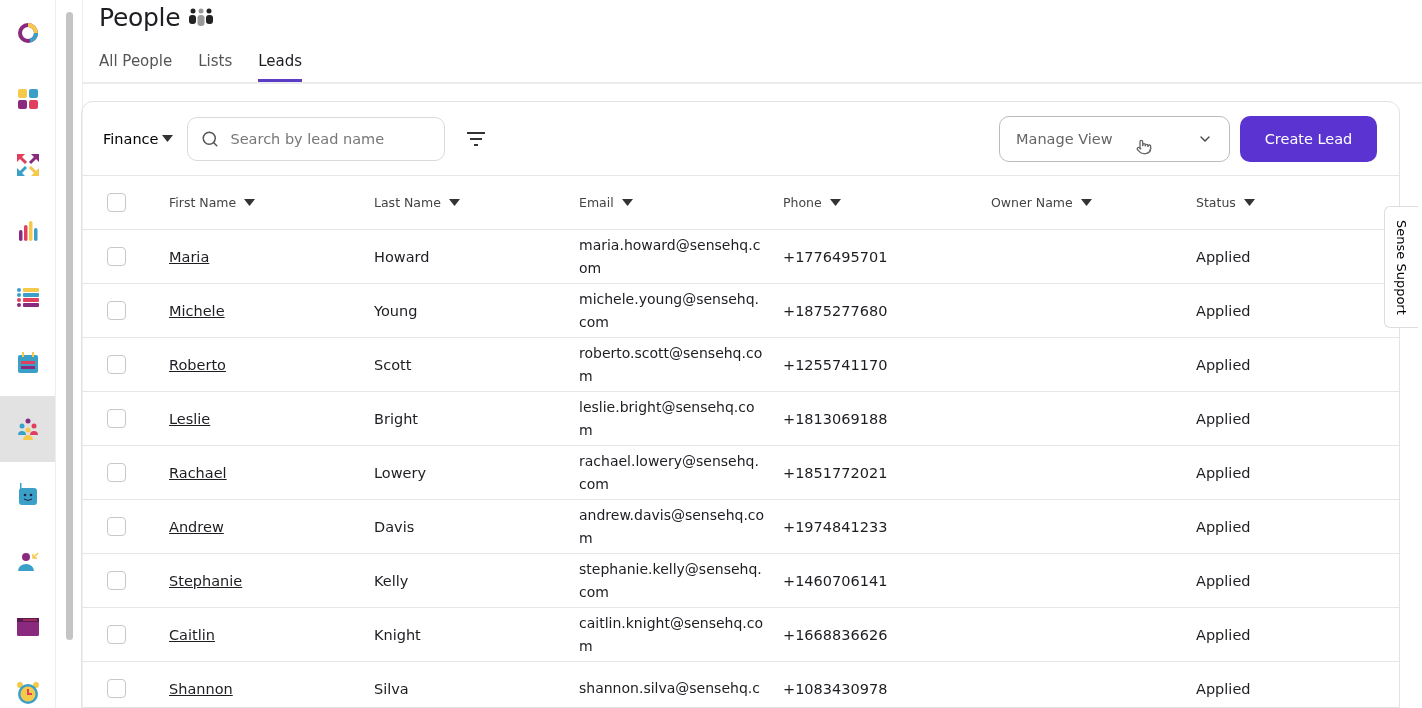  Describe the element at coordinates (397, 634) in the screenshot. I see `table-cell: Knight` at that location.